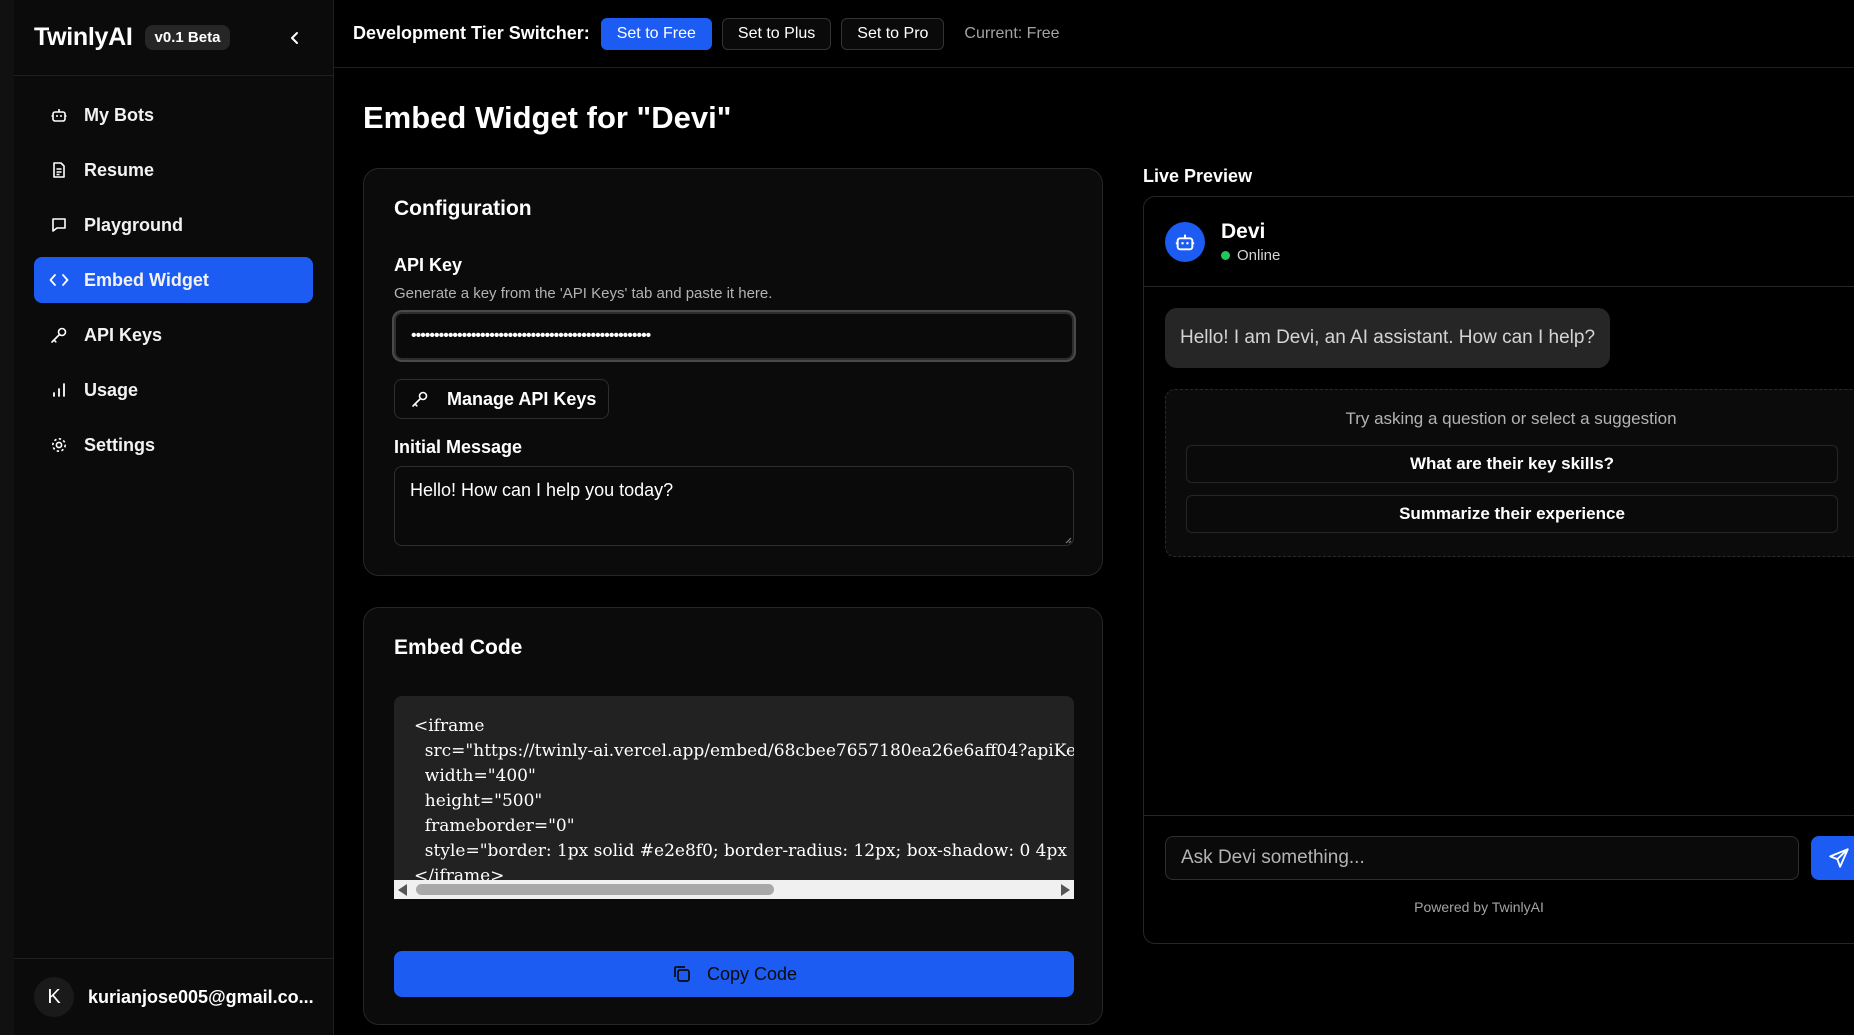  What do you see at coordinates (173, 445) in the screenshot?
I see `sidebar-item-settings: Settings` at bounding box center [173, 445].